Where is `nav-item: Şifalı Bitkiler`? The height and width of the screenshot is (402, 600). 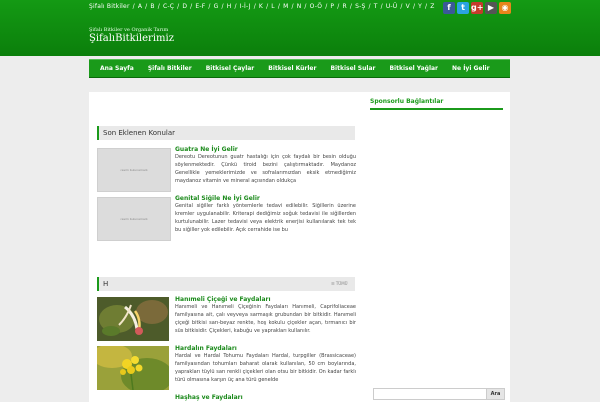
nav-item: Şifalı Bitkiler is located at coordinates (170, 68).